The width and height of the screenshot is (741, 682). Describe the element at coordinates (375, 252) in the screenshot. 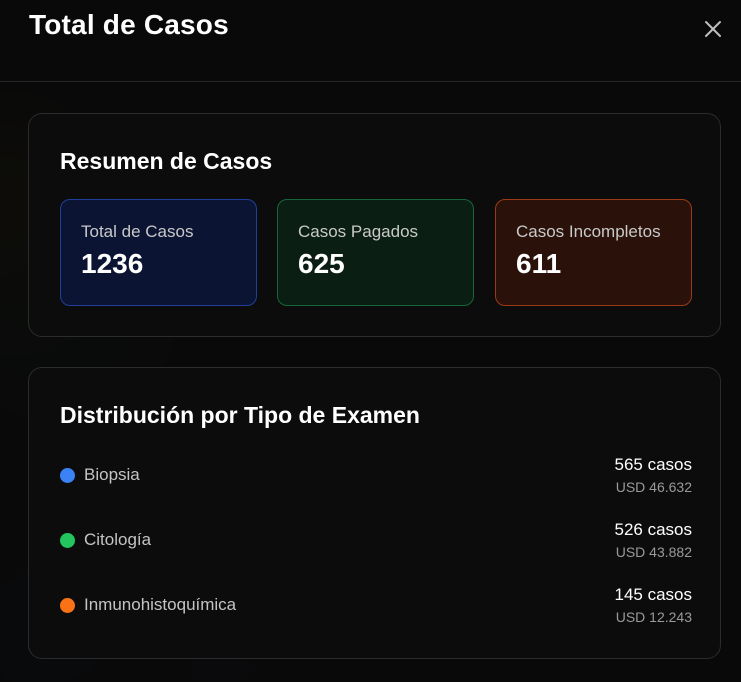

I see `stat-paid-cases: Casos Pagados 625` at that location.